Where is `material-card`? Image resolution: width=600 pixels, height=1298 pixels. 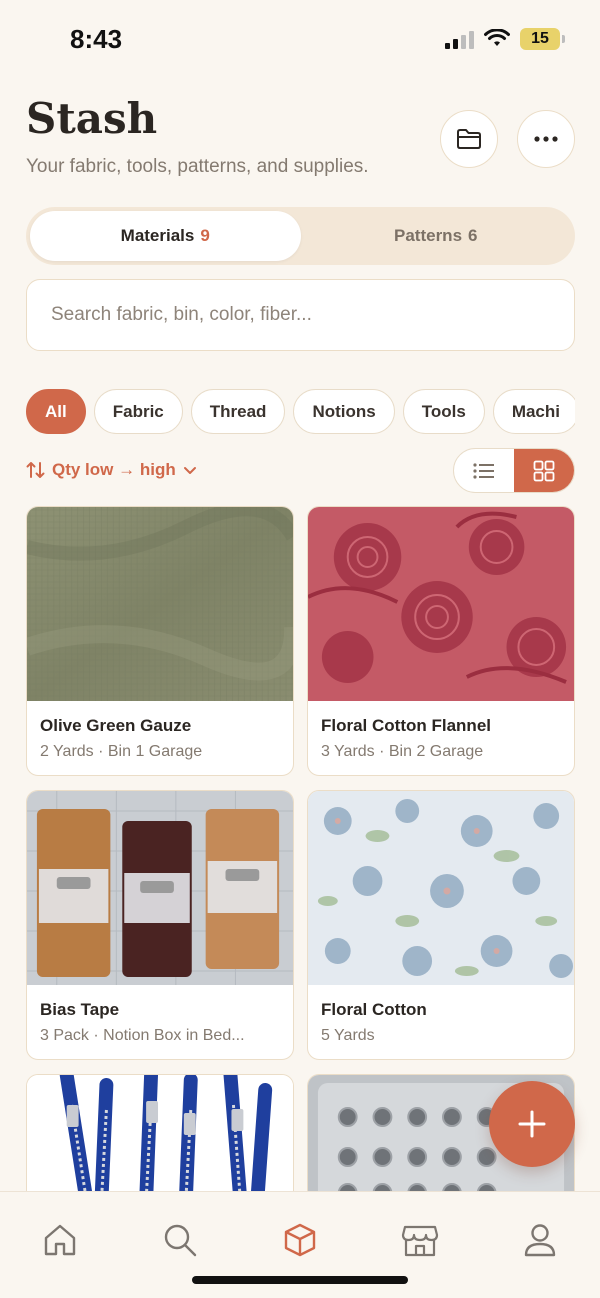
material-card is located at coordinates (160, 1137).